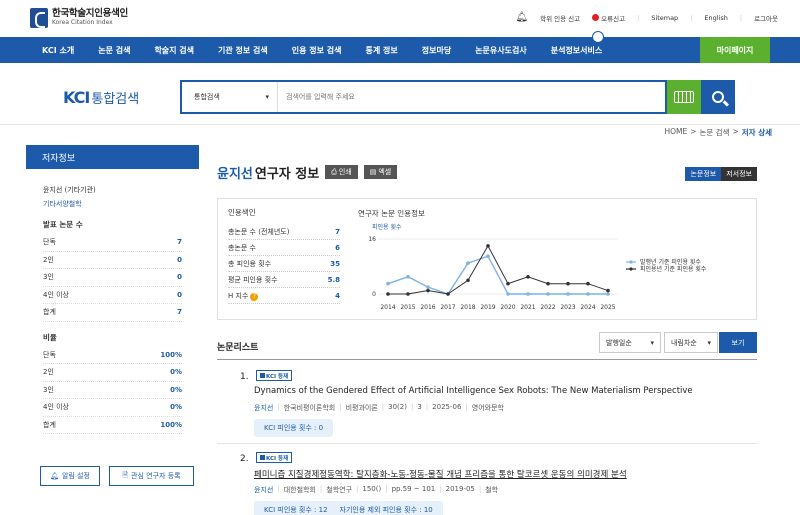  I want to click on document-icon: 🗎, so click(125, 474).